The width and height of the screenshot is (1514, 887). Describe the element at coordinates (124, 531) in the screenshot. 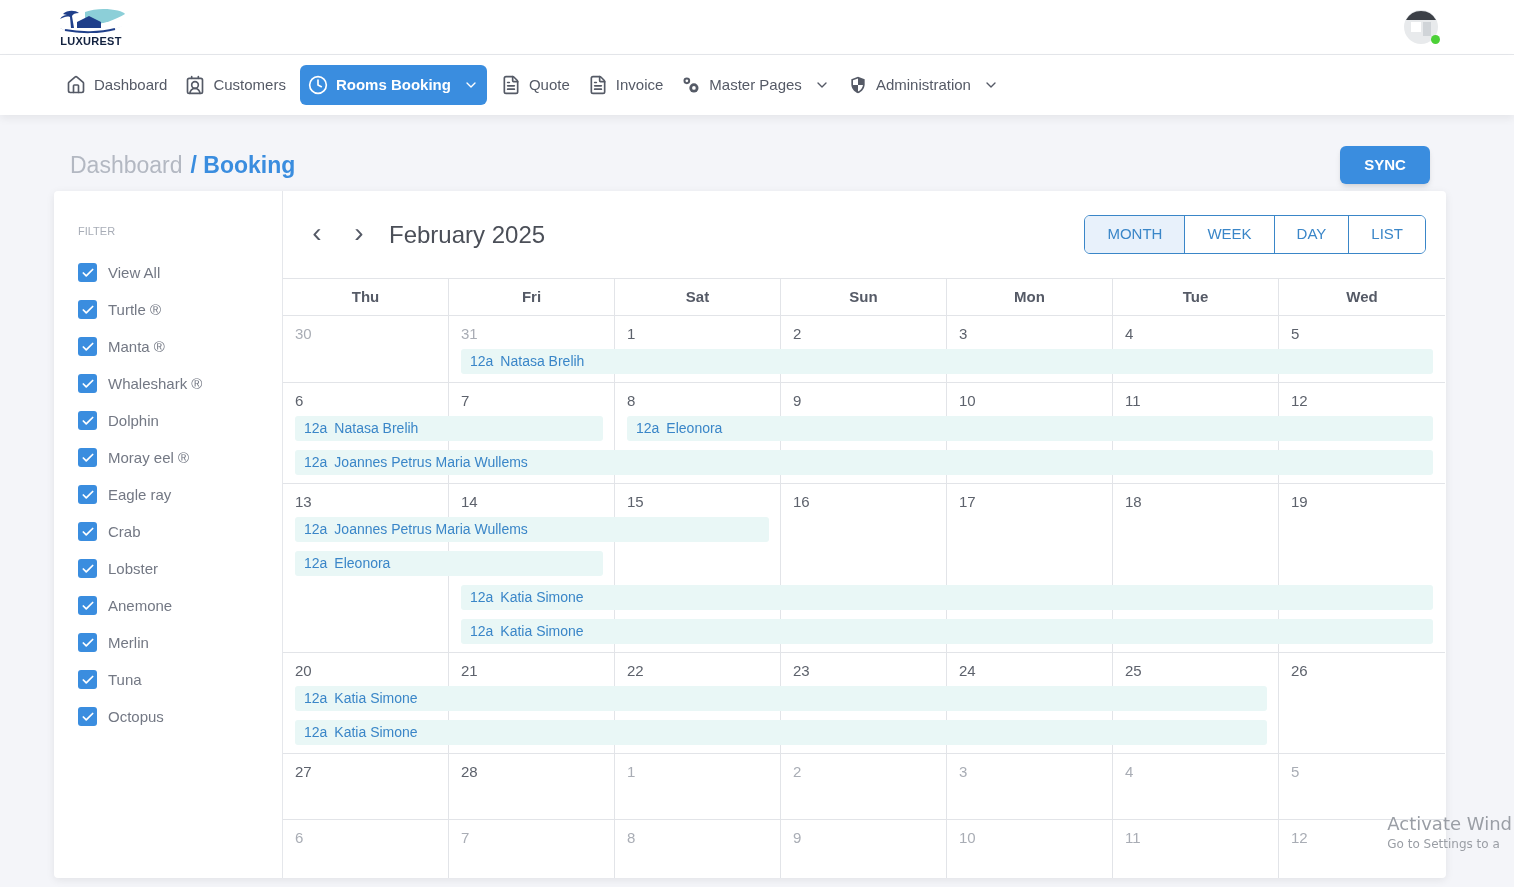

I see `filter-label: Crab` at that location.